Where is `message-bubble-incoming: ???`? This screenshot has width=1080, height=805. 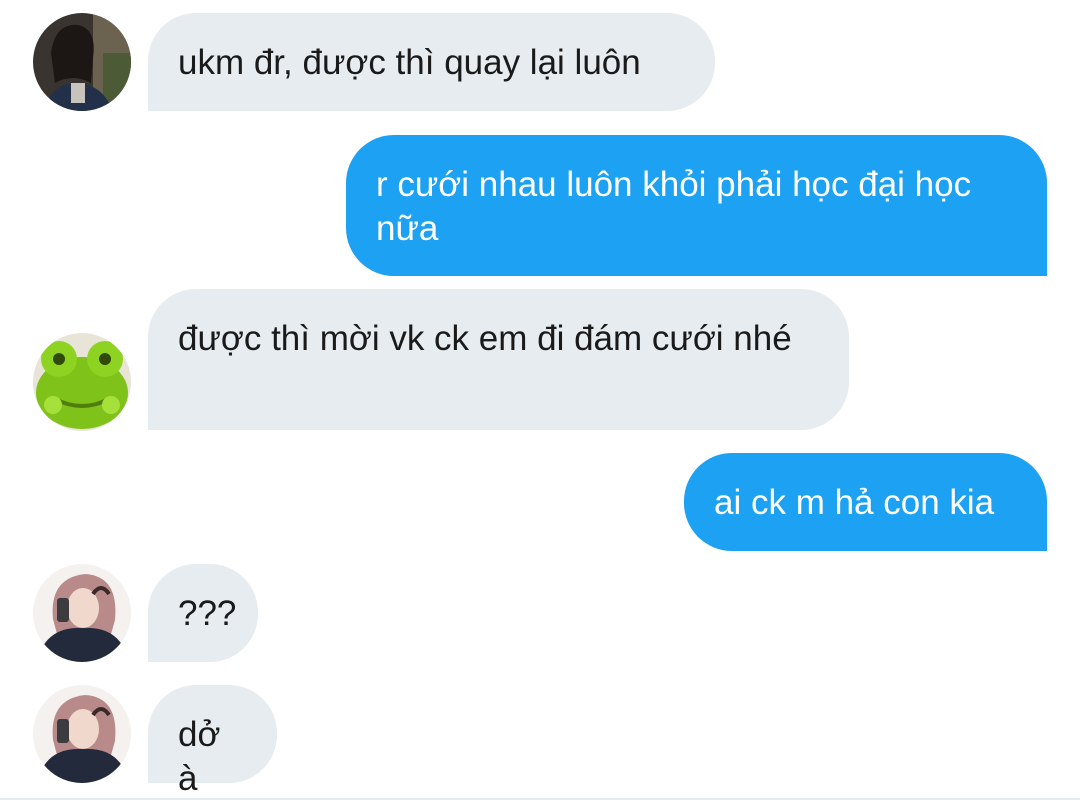
message-bubble-incoming: ??? is located at coordinates (203, 613).